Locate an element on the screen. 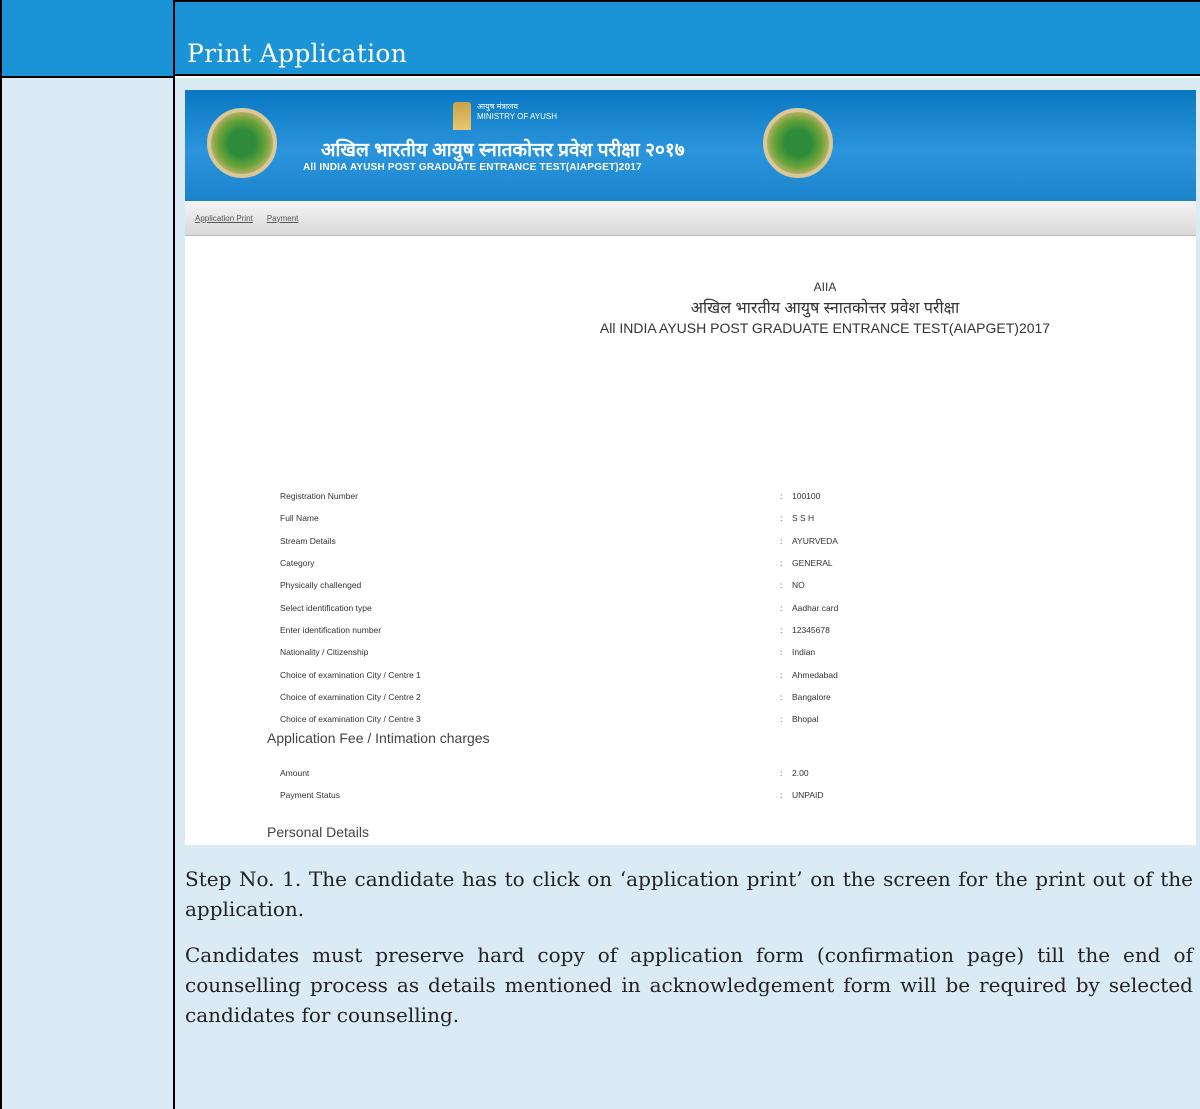 Image resolution: width=1200 pixels, height=1109 pixels. ayush-logo-icon is located at coordinates (798, 143).